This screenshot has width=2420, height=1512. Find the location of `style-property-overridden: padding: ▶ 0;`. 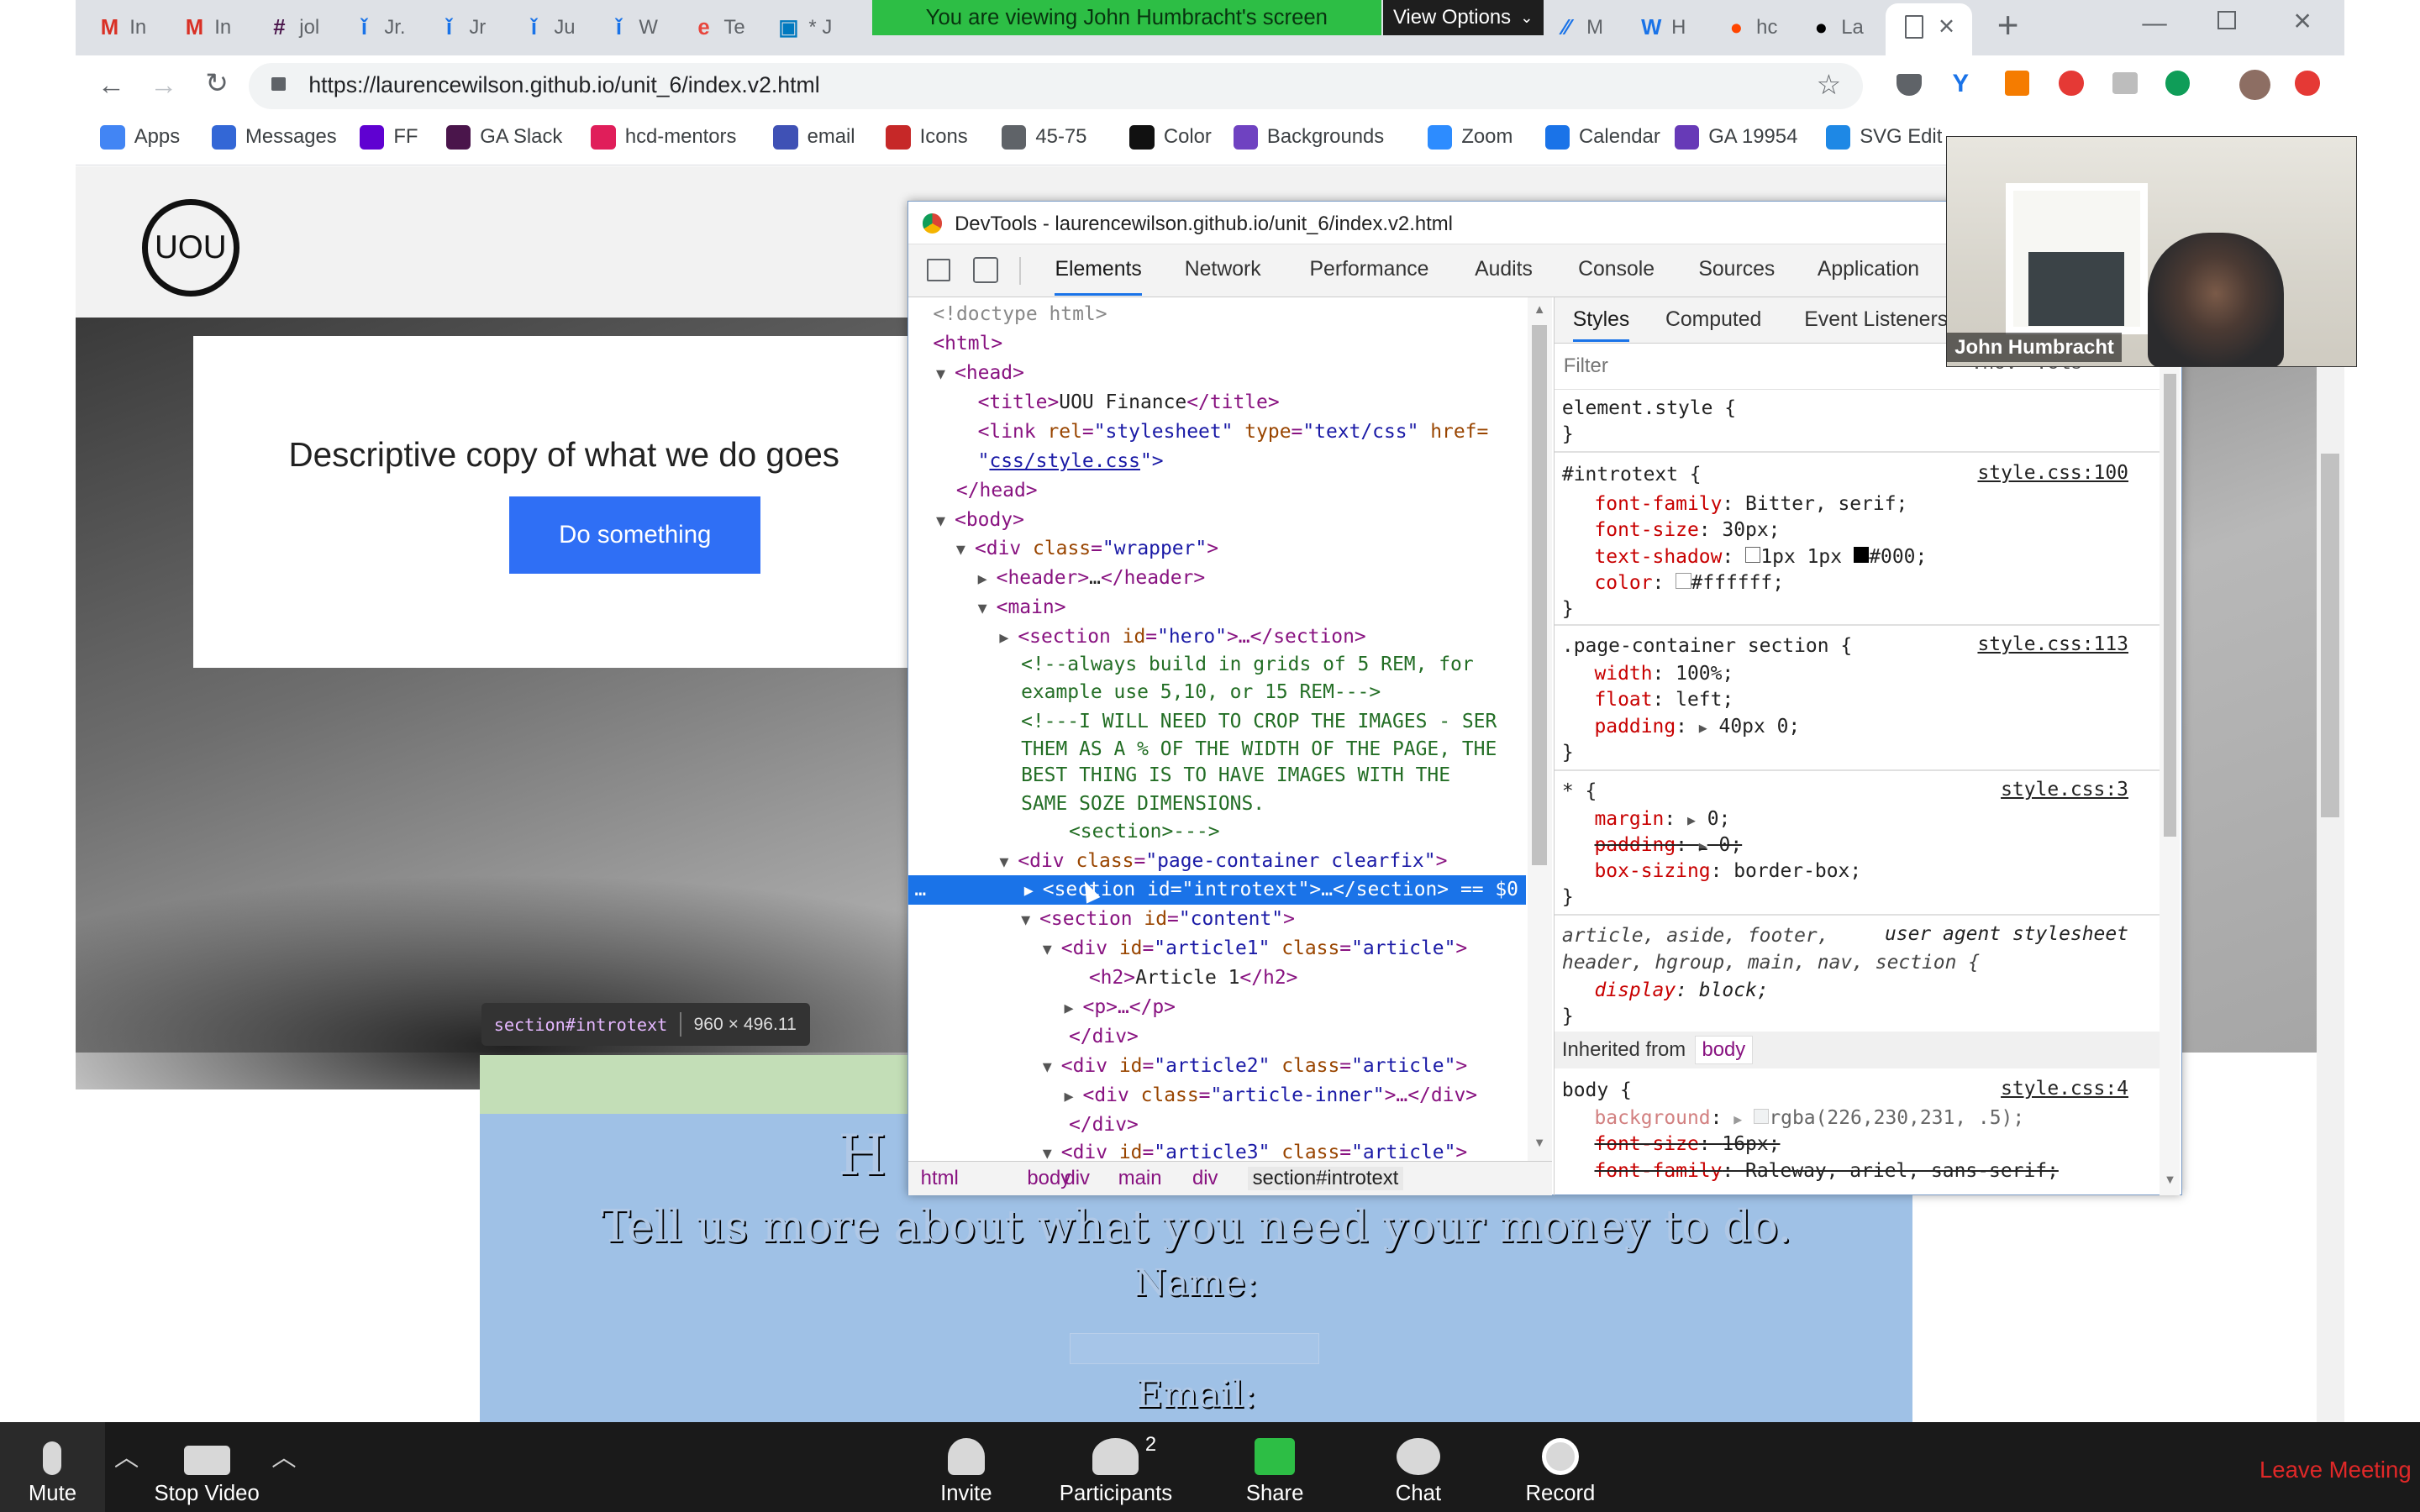

style-property-overridden: padding: ▶ 0; is located at coordinates (1668, 845).